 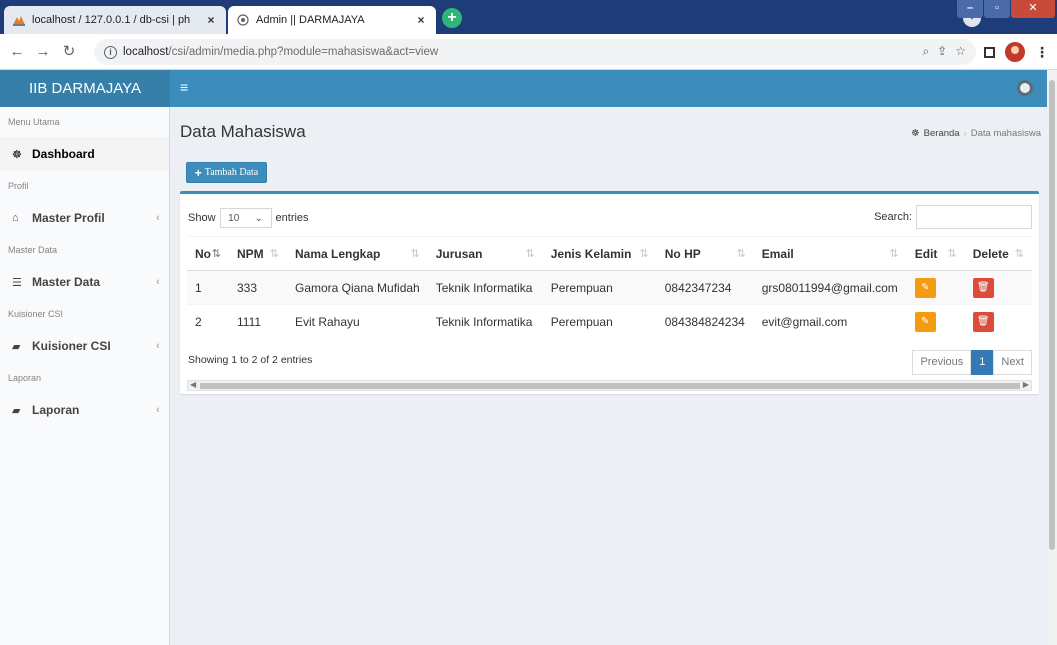 What do you see at coordinates (942, 51) in the screenshot?
I see `share-icon: ⇪` at bounding box center [942, 51].